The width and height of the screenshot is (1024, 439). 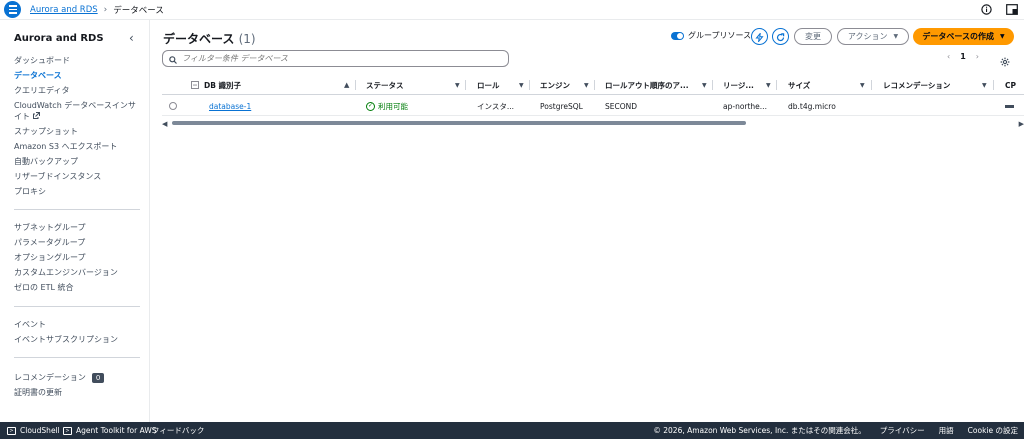 What do you see at coordinates (66, 324) in the screenshot?
I see `sidebar-item-events: イベント` at bounding box center [66, 324].